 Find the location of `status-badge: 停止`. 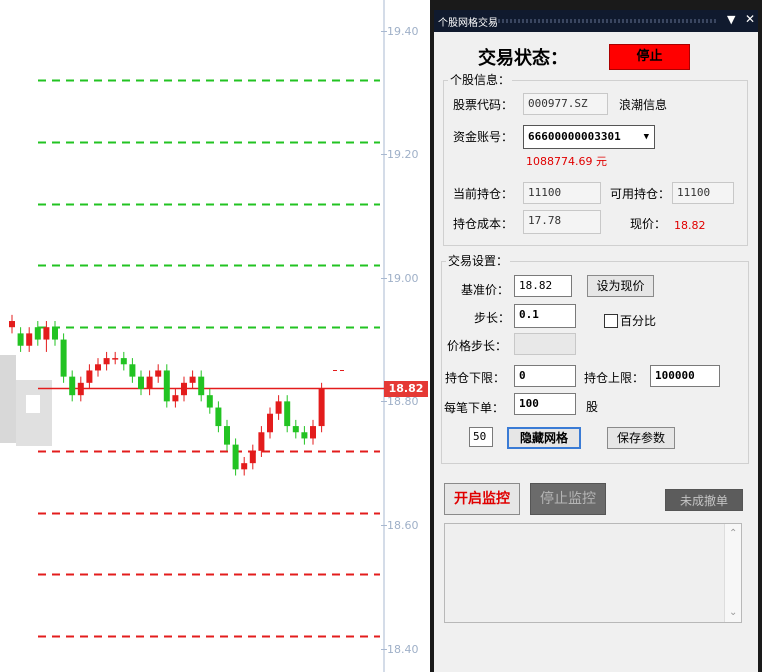

status-badge: 停止 is located at coordinates (649, 57).